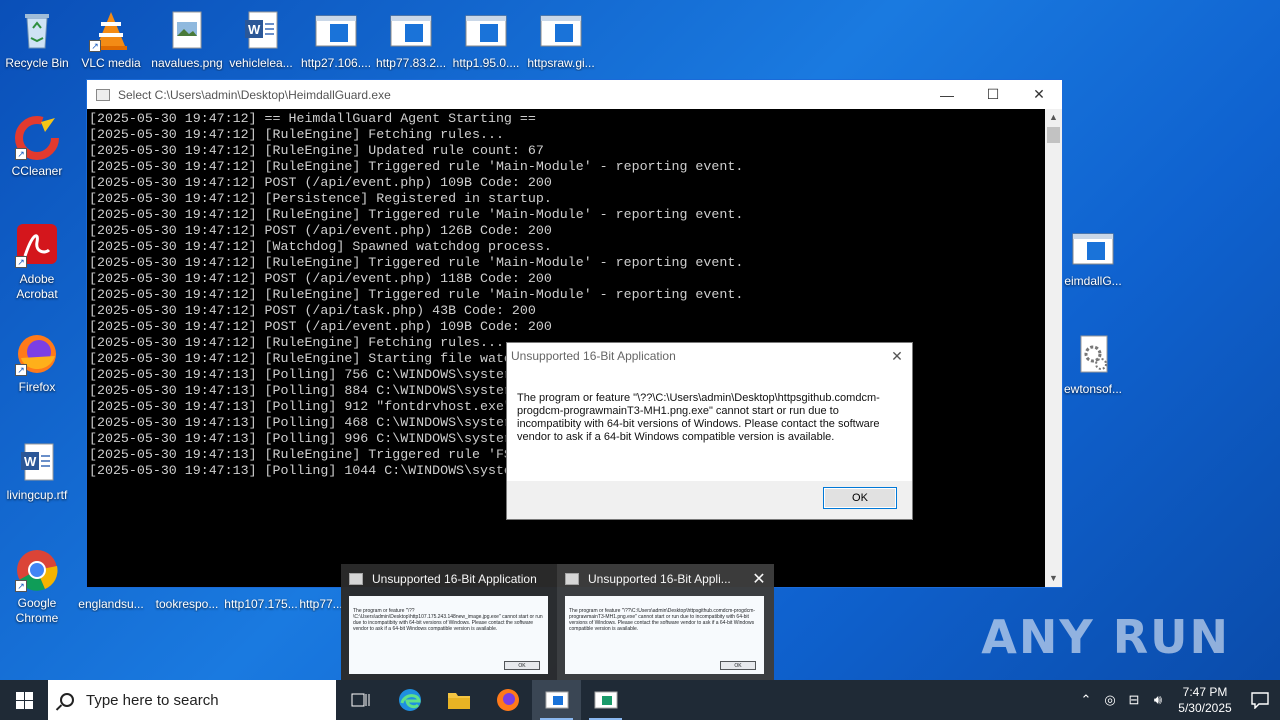 Image resolution: width=1280 pixels, height=720 pixels. I want to click on firefox-icon, so click(507, 700).